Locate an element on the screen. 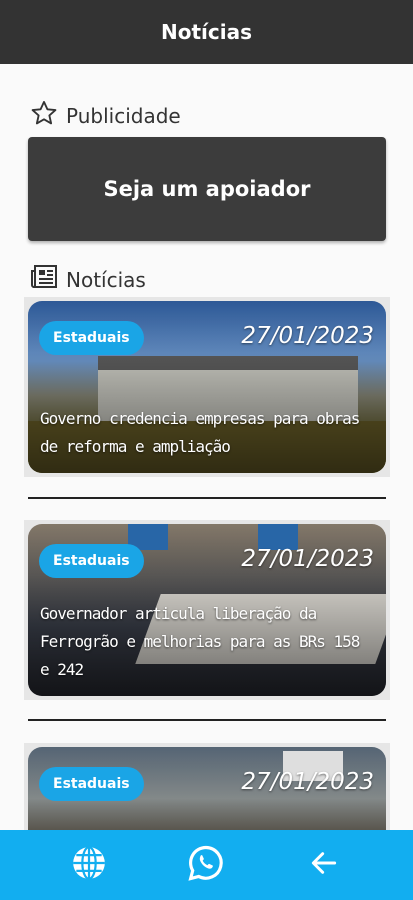 The image size is (413, 900). publicidade-header: Publicidade is located at coordinates (105, 115).